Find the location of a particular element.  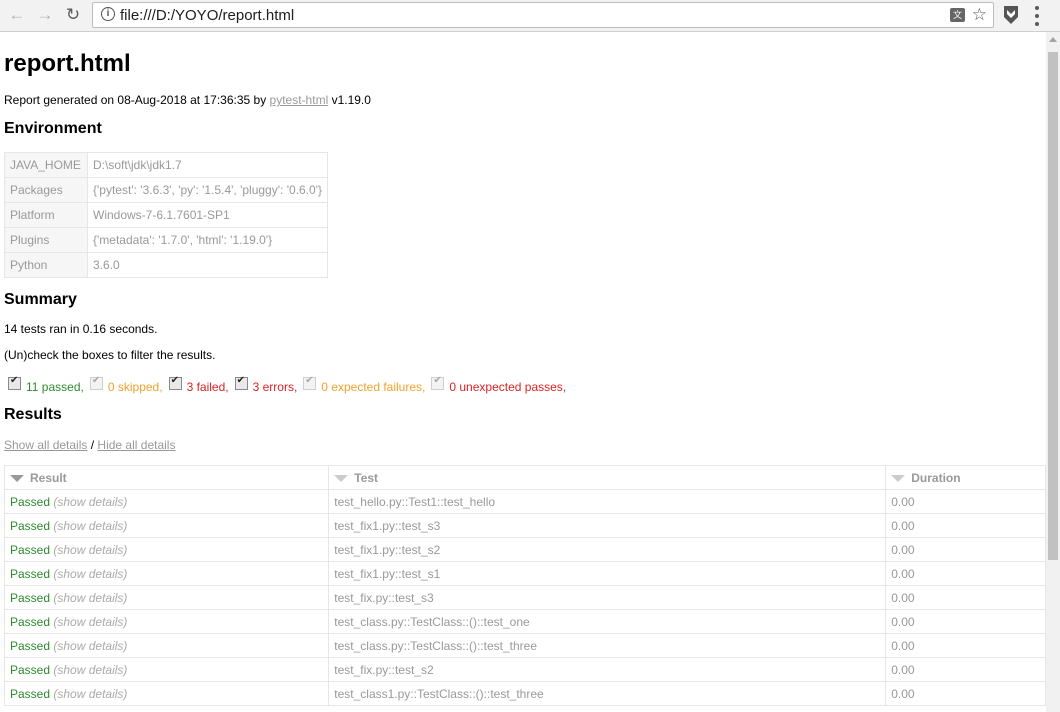

filter-label: 0 expected failures is located at coordinates (372, 387).